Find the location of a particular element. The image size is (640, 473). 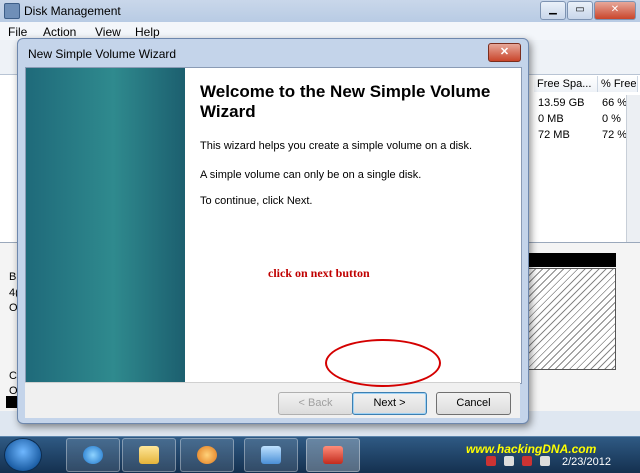

disk-management-icon is located at coordinates (12, 11).